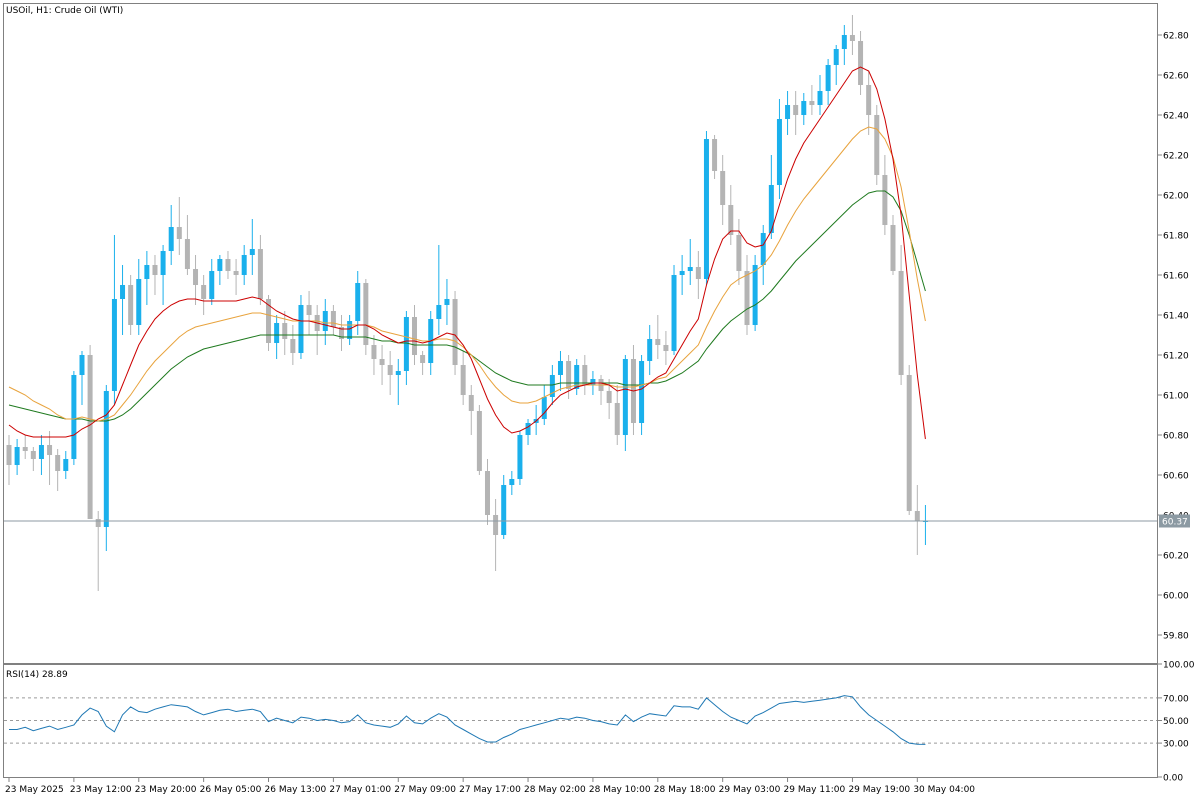 The height and width of the screenshot is (804, 1200). I want to click on time-tick-label: 26 May 05:00, so click(231, 790).